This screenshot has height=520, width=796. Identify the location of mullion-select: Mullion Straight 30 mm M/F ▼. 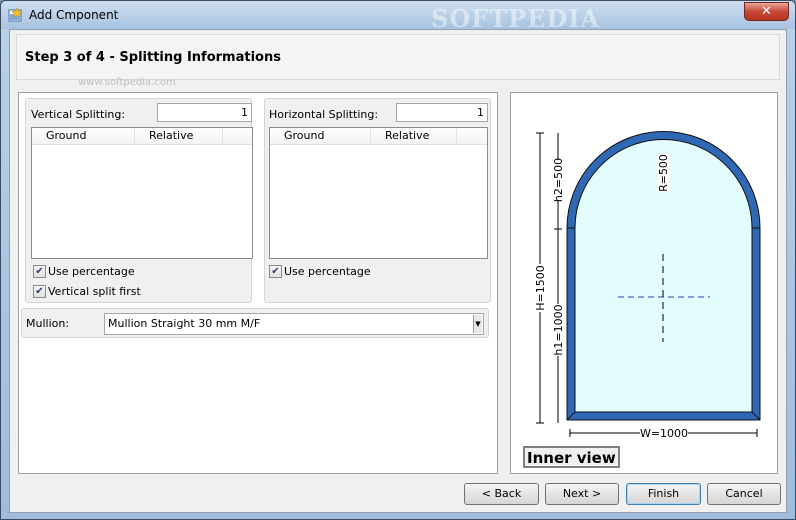
(294, 324).